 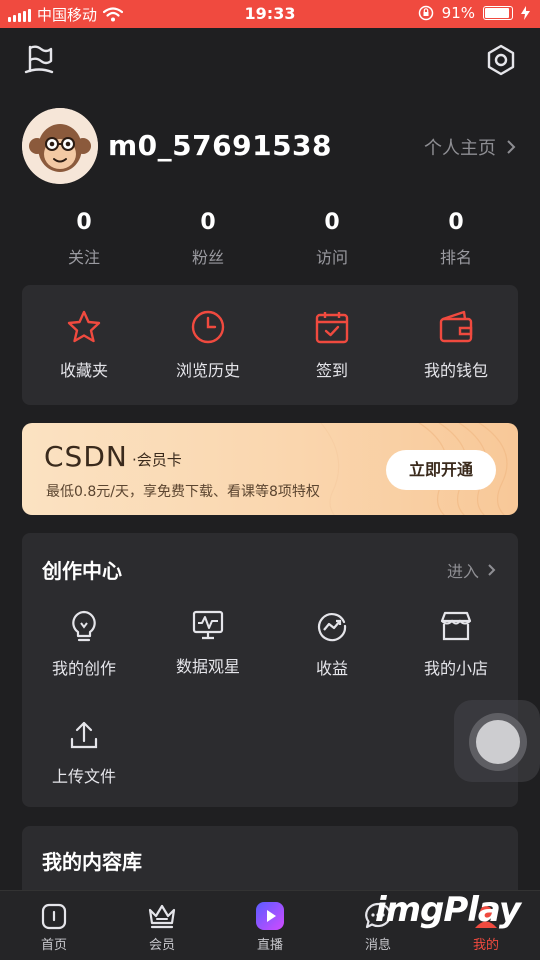 What do you see at coordinates (92, 862) in the screenshot?
I see `content-library-title: 我的内容库` at bounding box center [92, 862].